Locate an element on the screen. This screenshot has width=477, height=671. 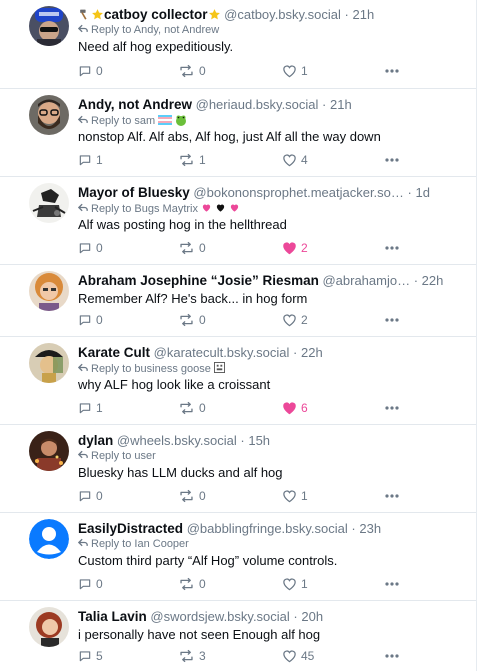
reply-button-count: 0 is located at coordinates (99, 248).